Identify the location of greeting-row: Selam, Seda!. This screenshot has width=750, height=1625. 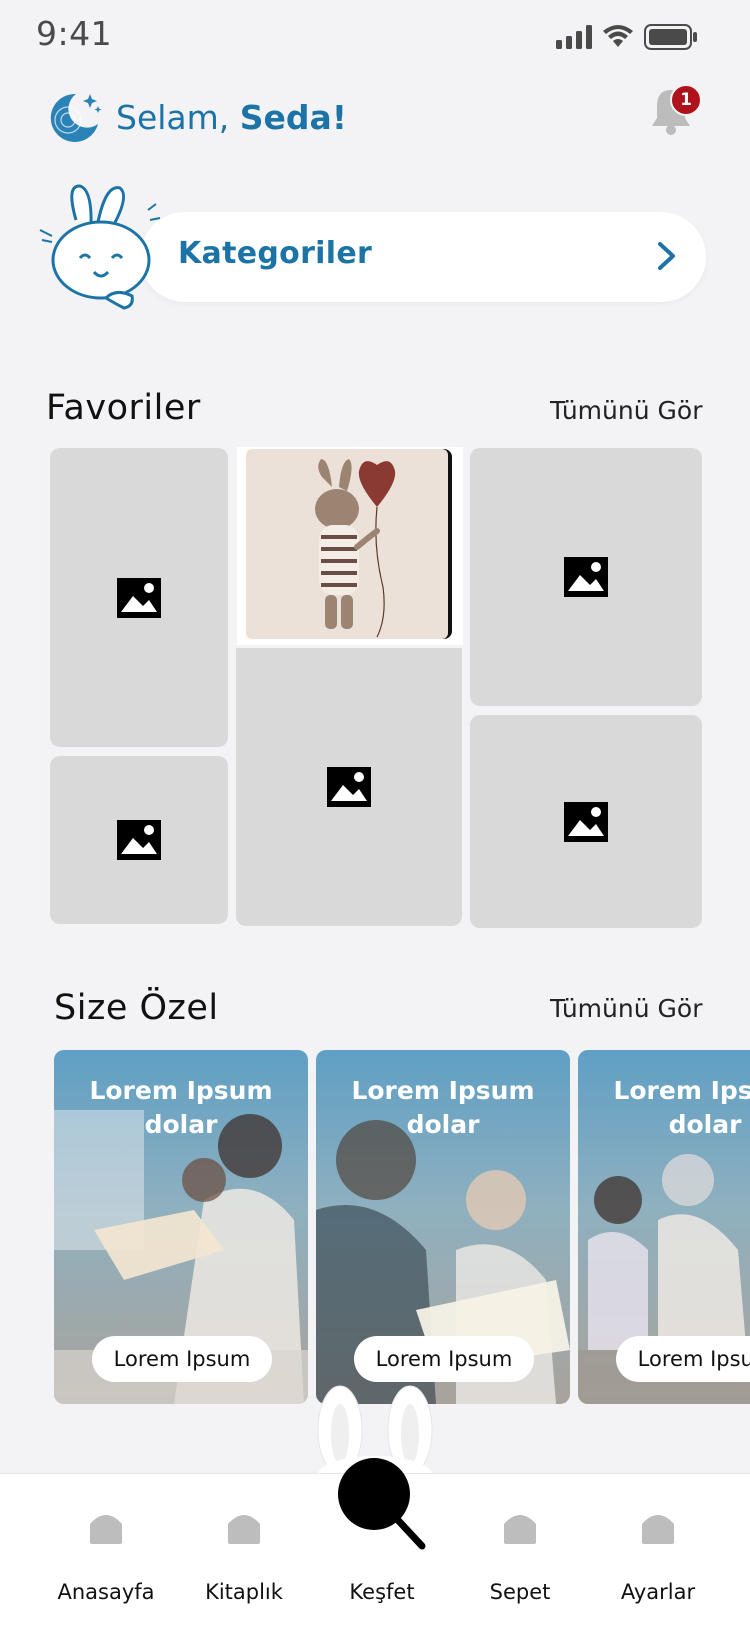
(196, 117).